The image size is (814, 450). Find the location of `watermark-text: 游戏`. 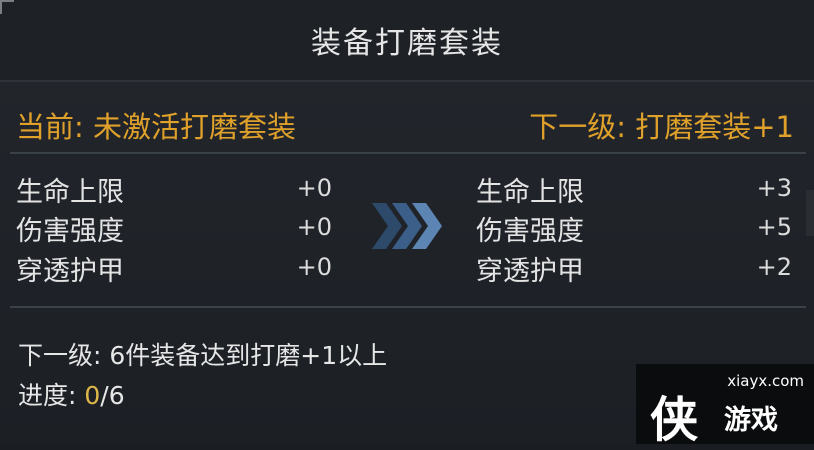

watermark-text: 游戏 is located at coordinates (751, 420).